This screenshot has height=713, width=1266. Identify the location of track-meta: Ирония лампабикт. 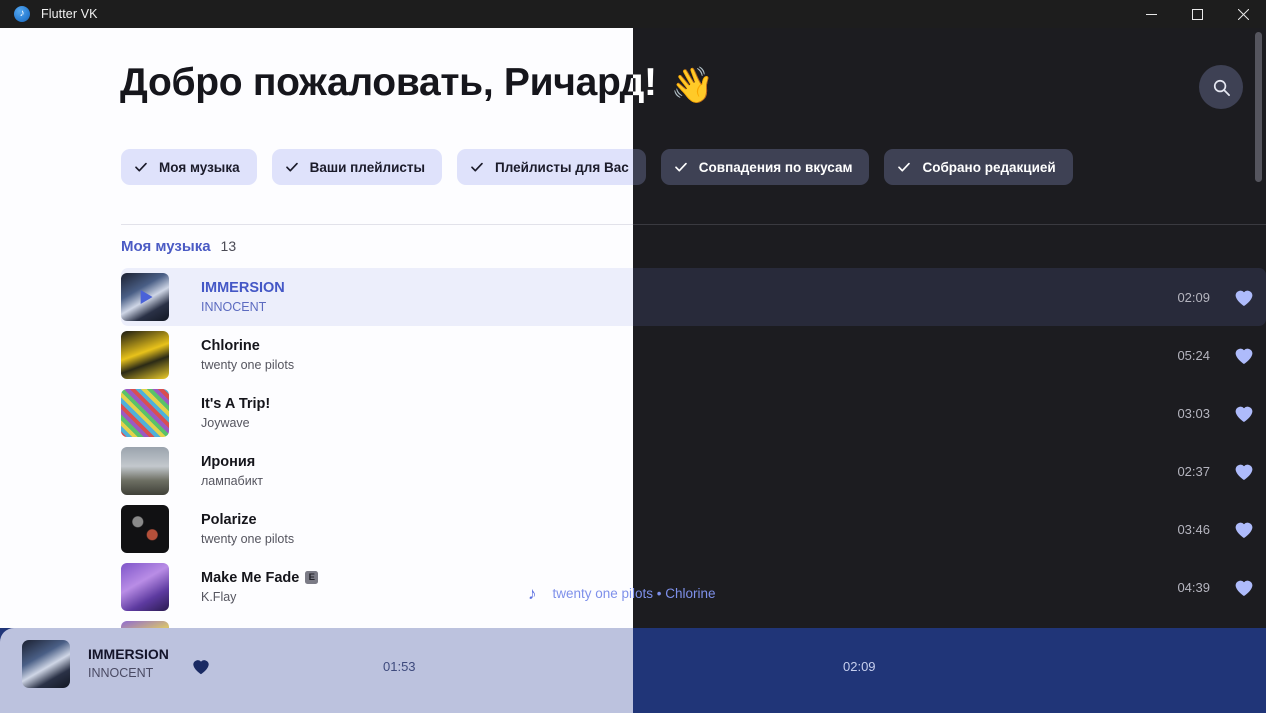
(232, 471).